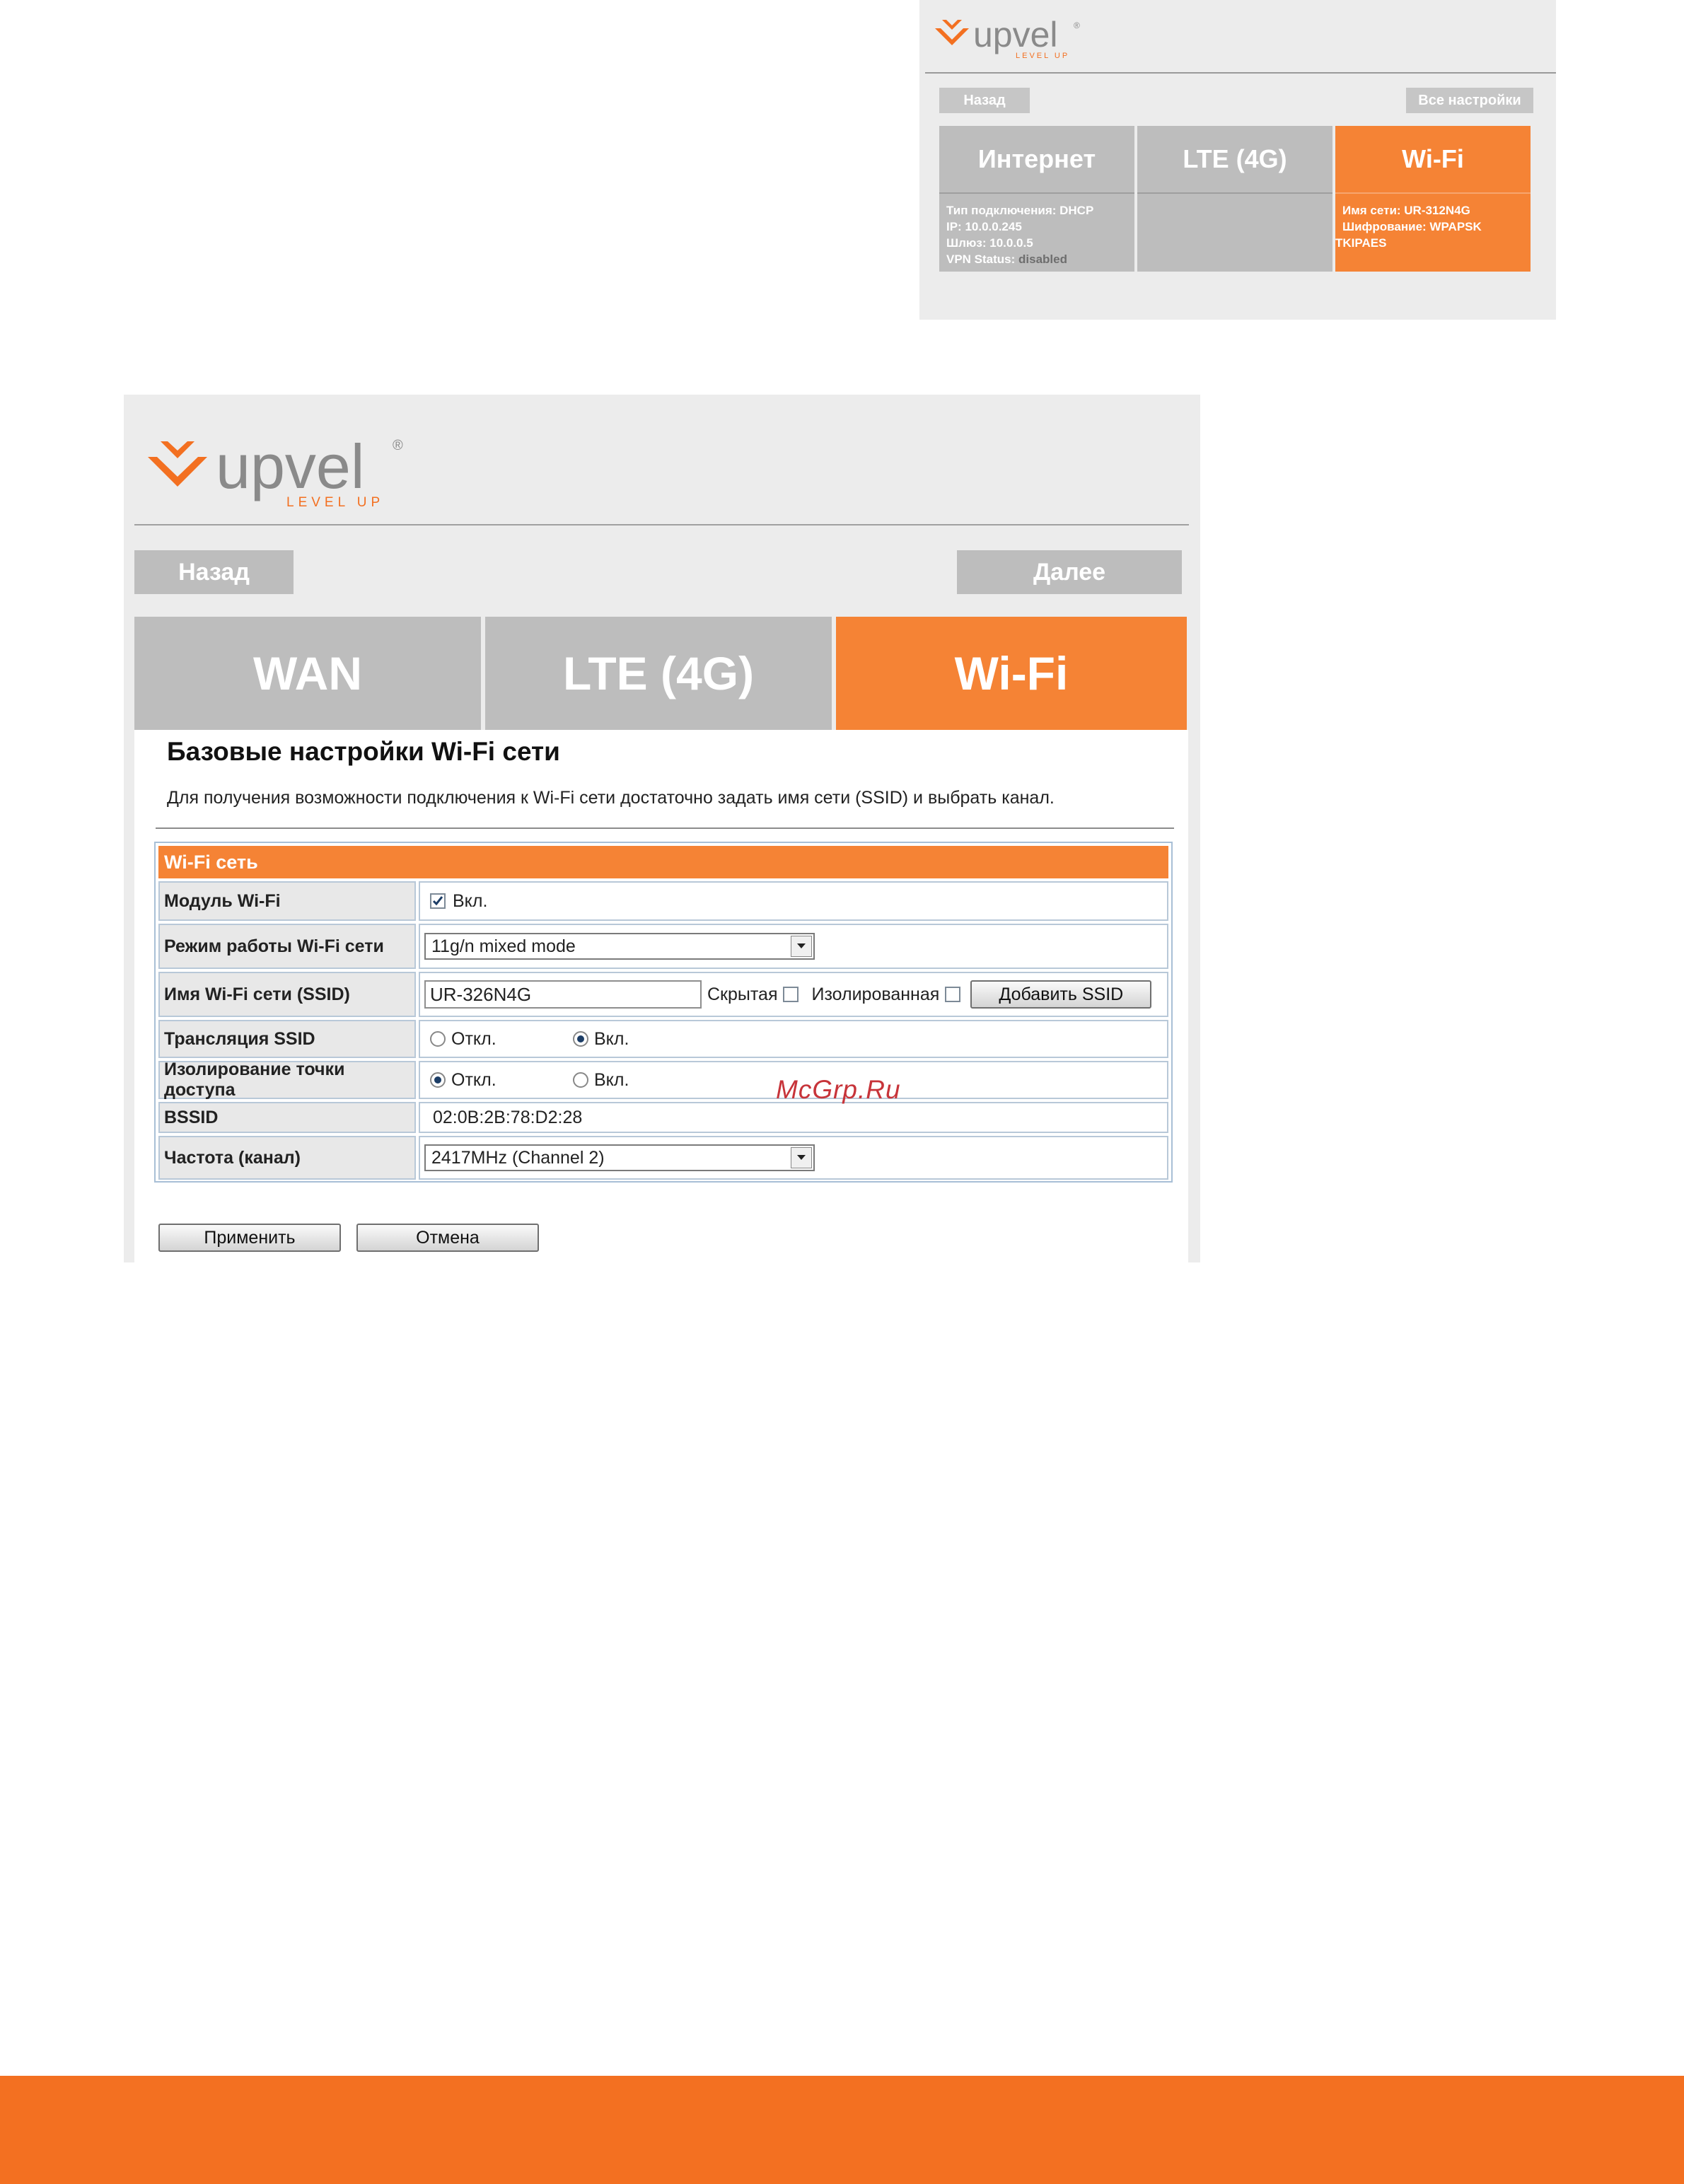 The width and height of the screenshot is (1684, 2184). I want to click on tab-lte-label: LTE (4G), so click(1235, 160).